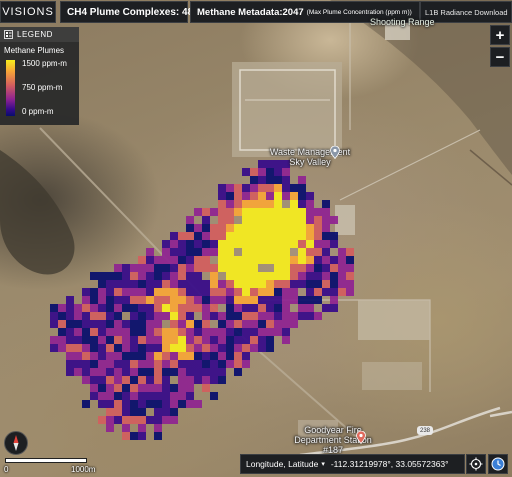 The width and height of the screenshot is (512, 477). Describe the element at coordinates (500, 35) in the screenshot. I see `zoom-in-button: +` at that location.